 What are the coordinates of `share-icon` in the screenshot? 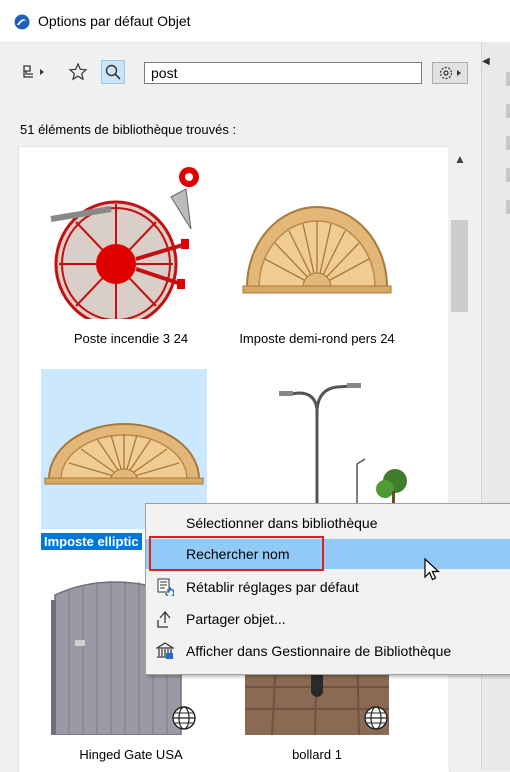 It's located at (164, 619).